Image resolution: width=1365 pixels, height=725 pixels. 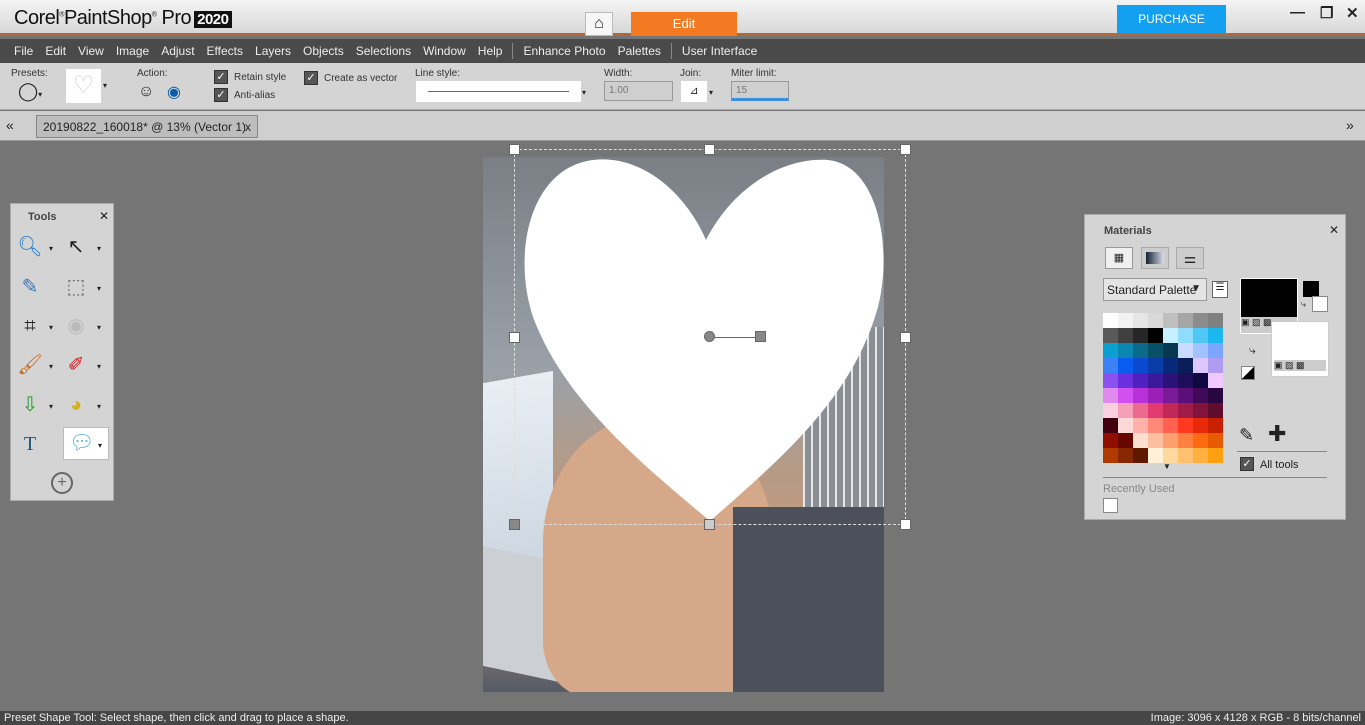 I want to click on retain-style-checkbox: ✓, so click(x=221, y=77).